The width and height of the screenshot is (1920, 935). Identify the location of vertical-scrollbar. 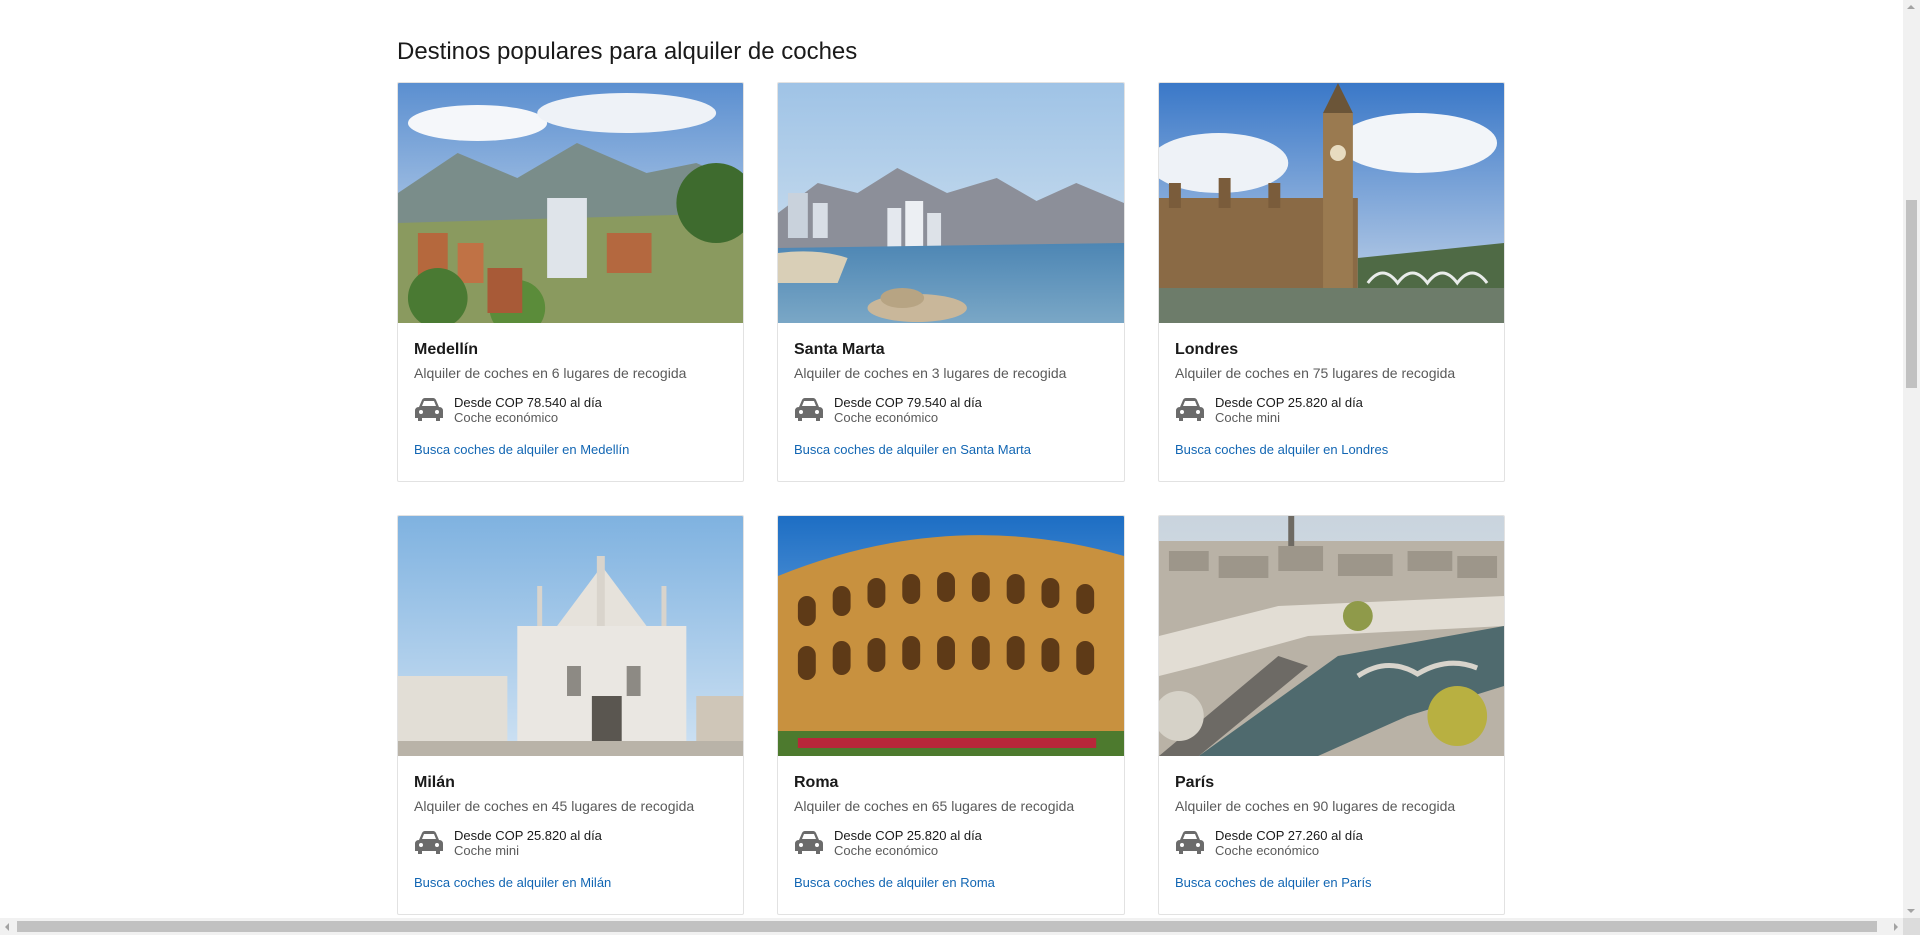
(1911, 459).